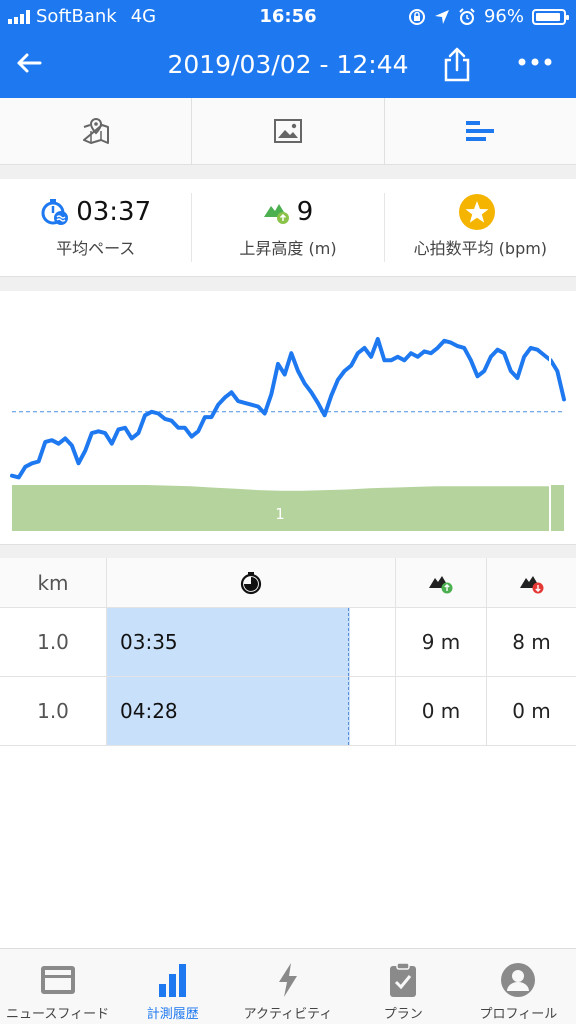 The height and width of the screenshot is (1024, 576). I want to click on bottom-navigation: ニュースフィード 計測履歴 アクティビティ プラン プロフィール, so click(288, 986).